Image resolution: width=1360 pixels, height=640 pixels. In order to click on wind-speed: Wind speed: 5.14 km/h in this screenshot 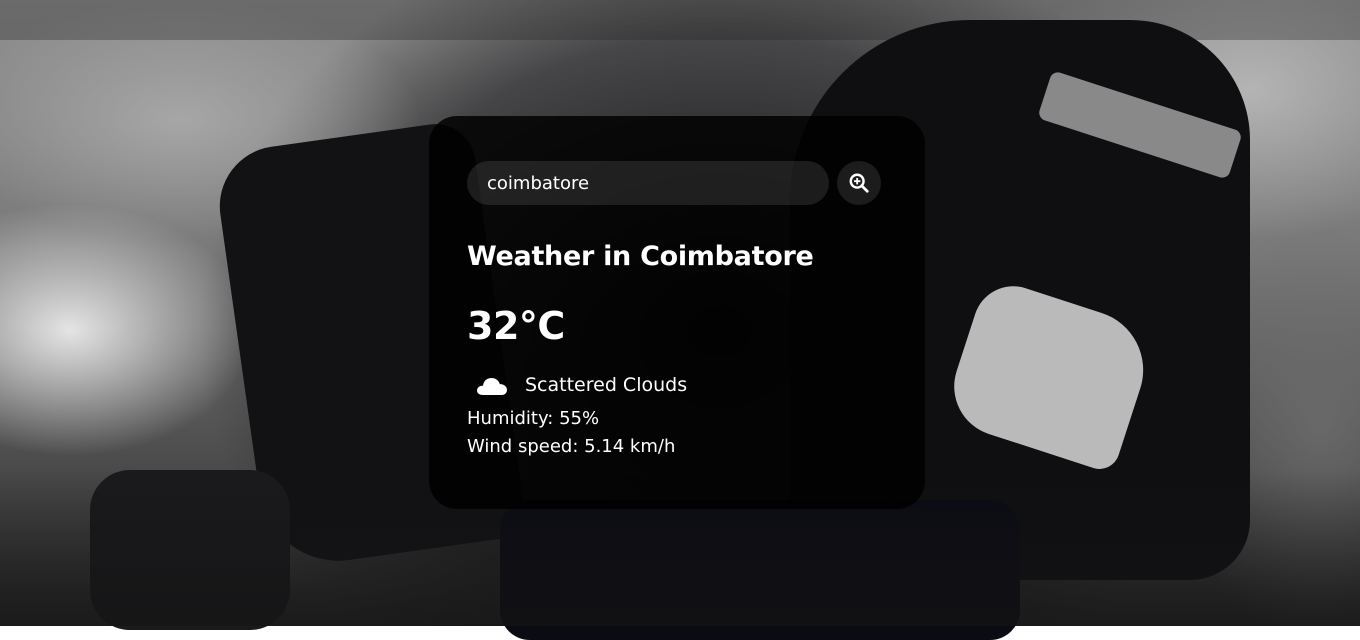, I will do `click(571, 446)`.